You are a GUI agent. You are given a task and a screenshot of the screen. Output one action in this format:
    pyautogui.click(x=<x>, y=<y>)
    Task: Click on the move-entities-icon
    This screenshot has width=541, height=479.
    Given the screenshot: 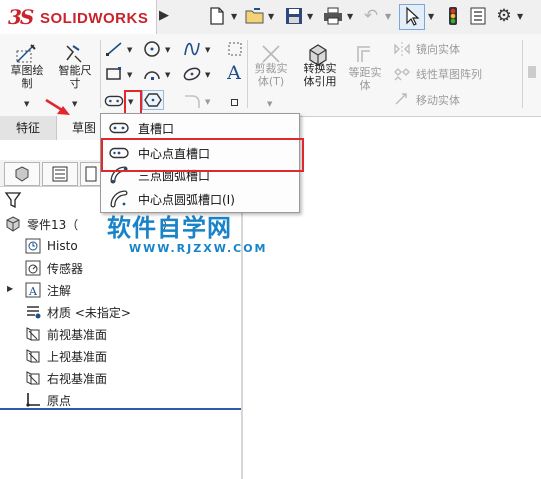 What is the action you would take?
    pyautogui.click(x=402, y=99)
    